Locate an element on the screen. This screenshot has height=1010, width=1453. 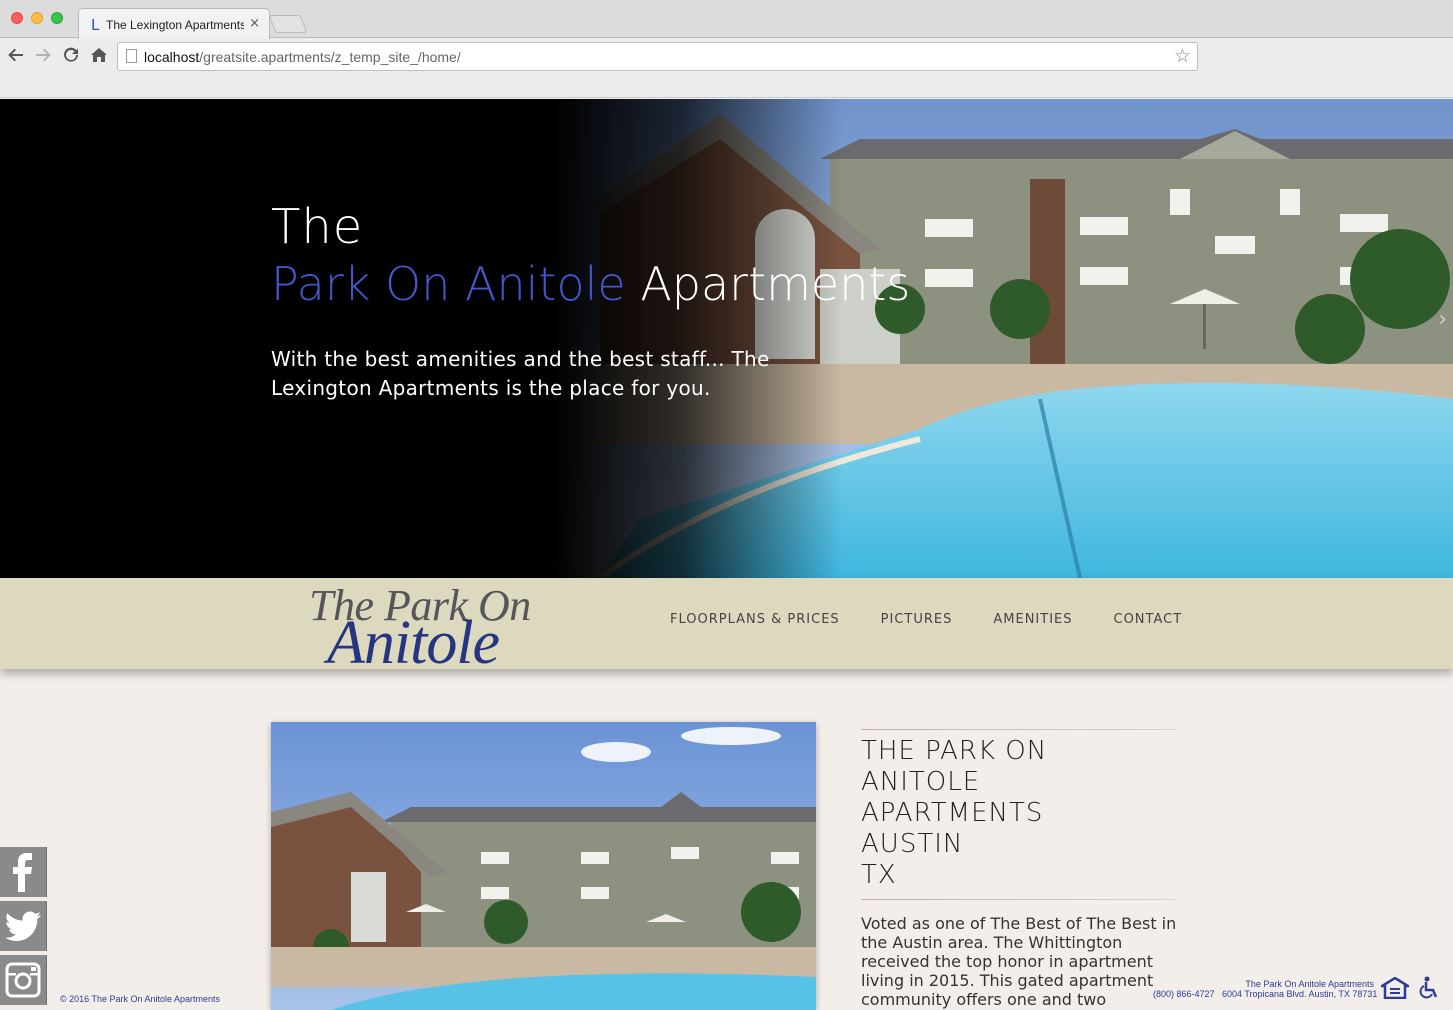
facebook-button is located at coordinates (23, 872).